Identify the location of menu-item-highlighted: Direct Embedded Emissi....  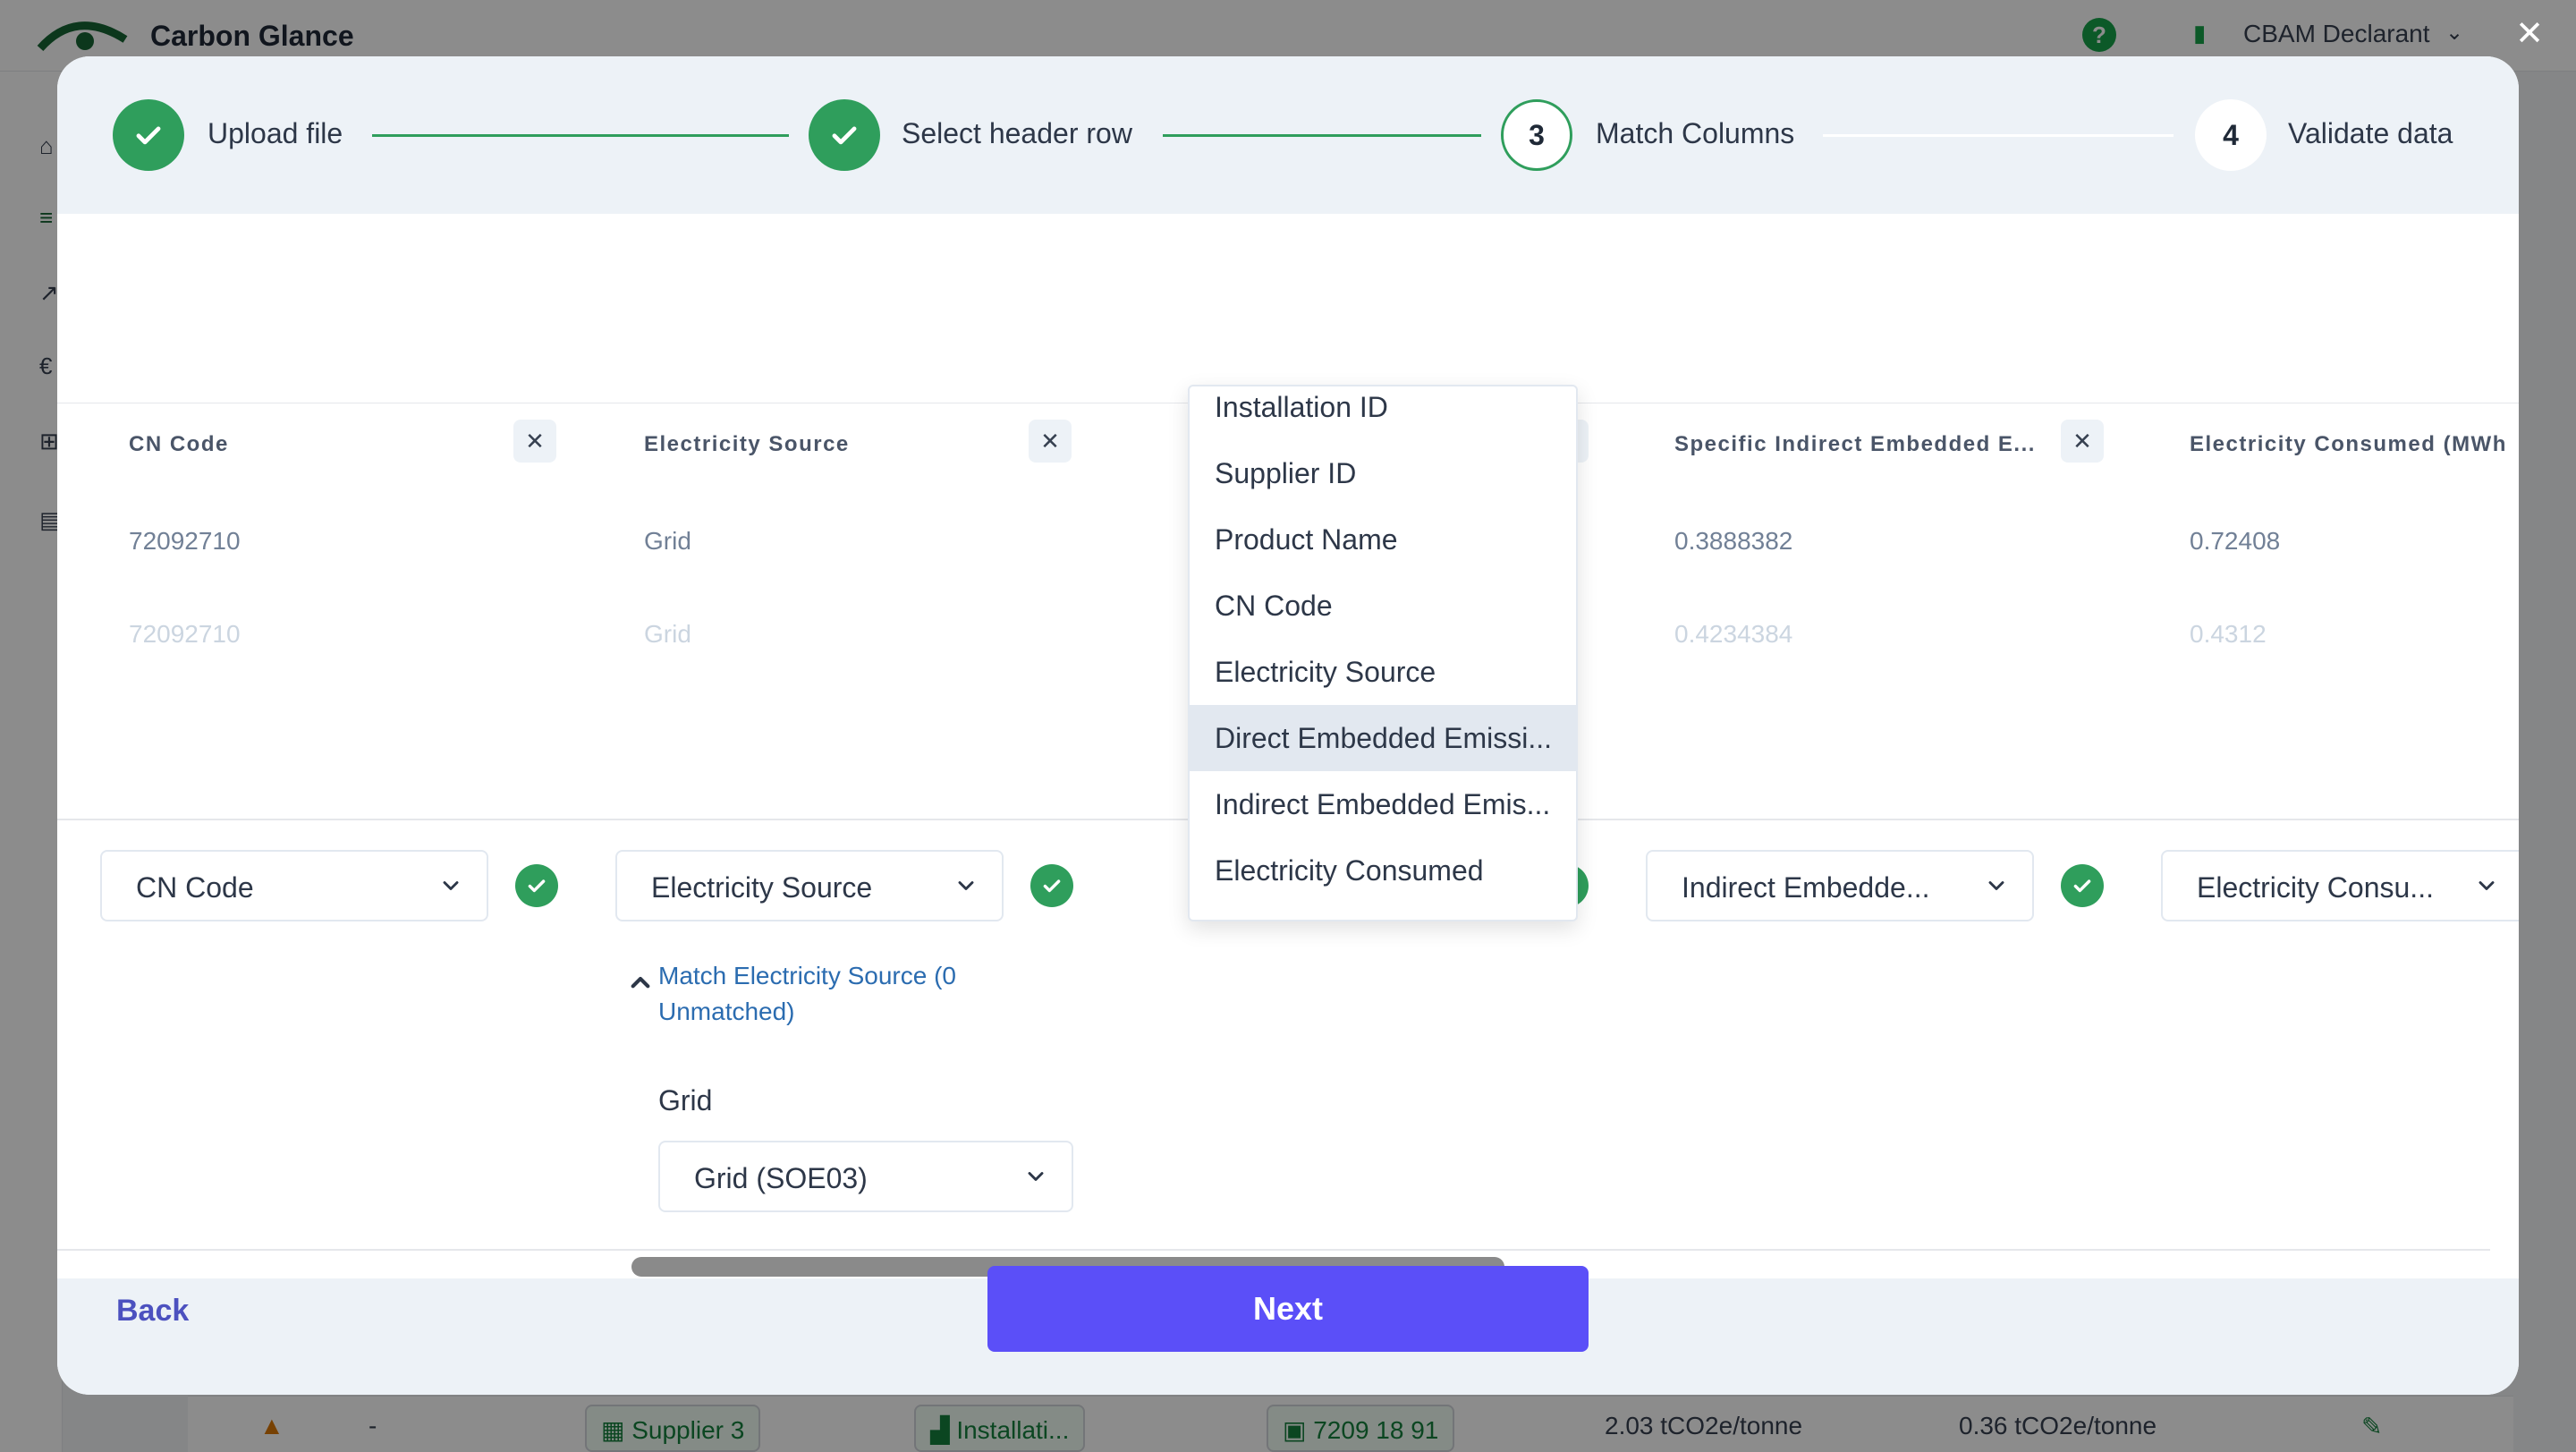
(1383, 738).